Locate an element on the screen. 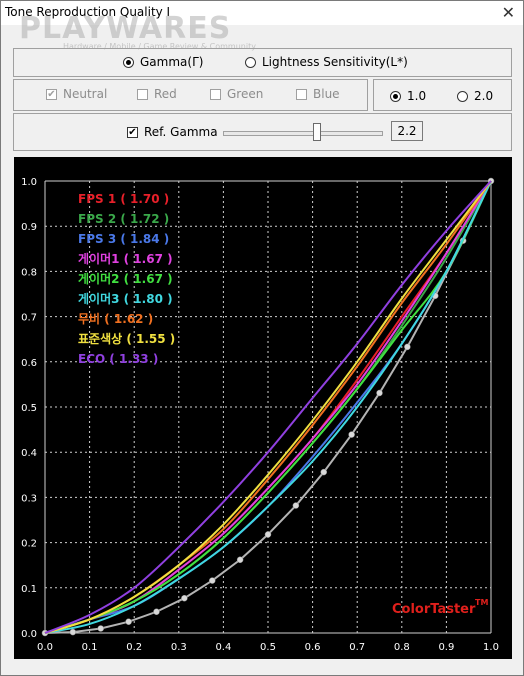 The image size is (524, 676). scale-1-label: 1.0 is located at coordinates (417, 96).